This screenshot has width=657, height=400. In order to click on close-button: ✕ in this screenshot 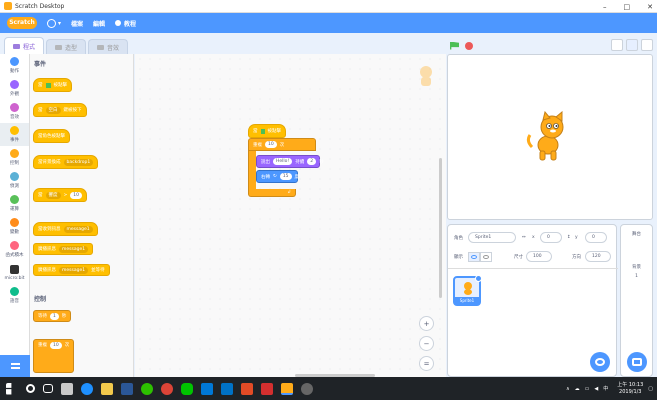, I will do `click(650, 7)`.